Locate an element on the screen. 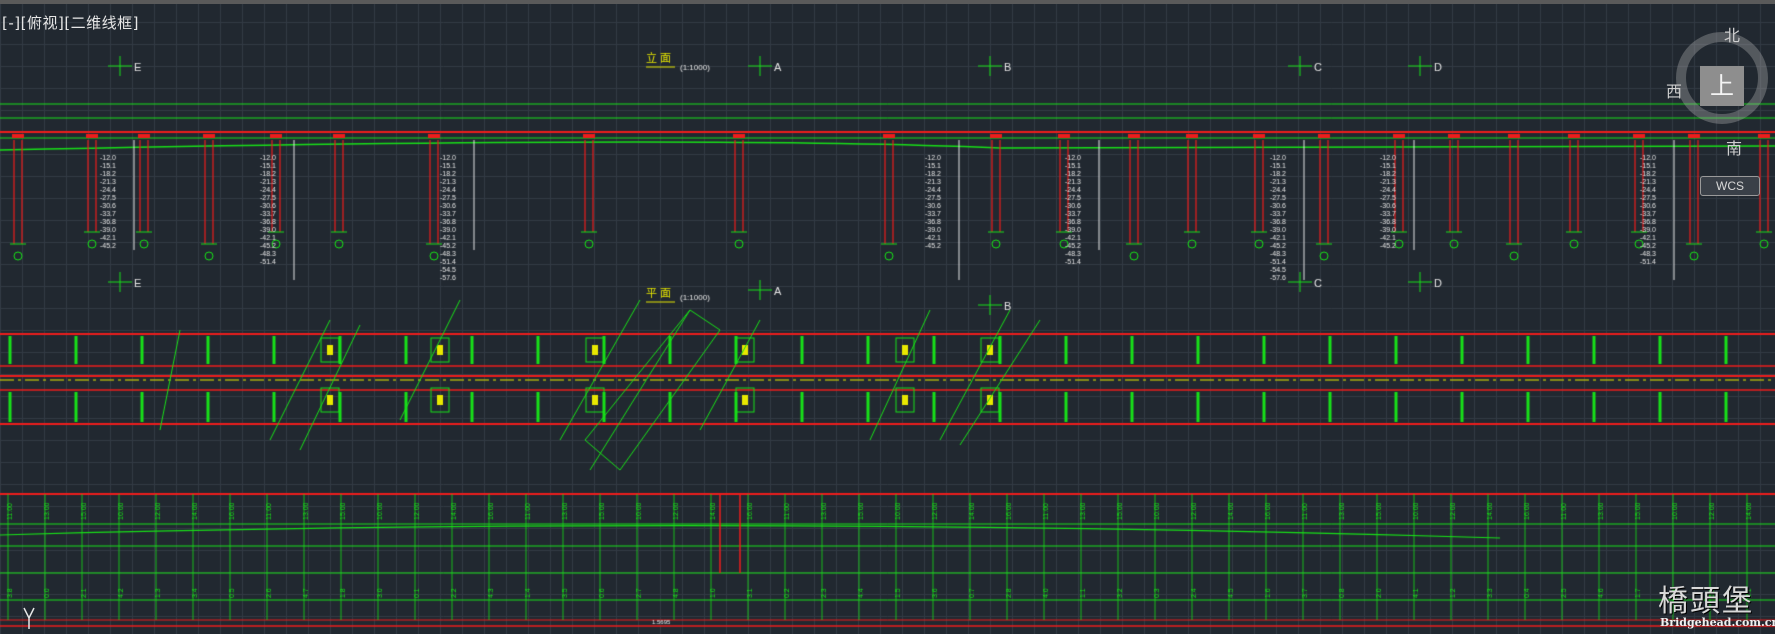  compass-north-label: 北 is located at coordinates (1732, 34).